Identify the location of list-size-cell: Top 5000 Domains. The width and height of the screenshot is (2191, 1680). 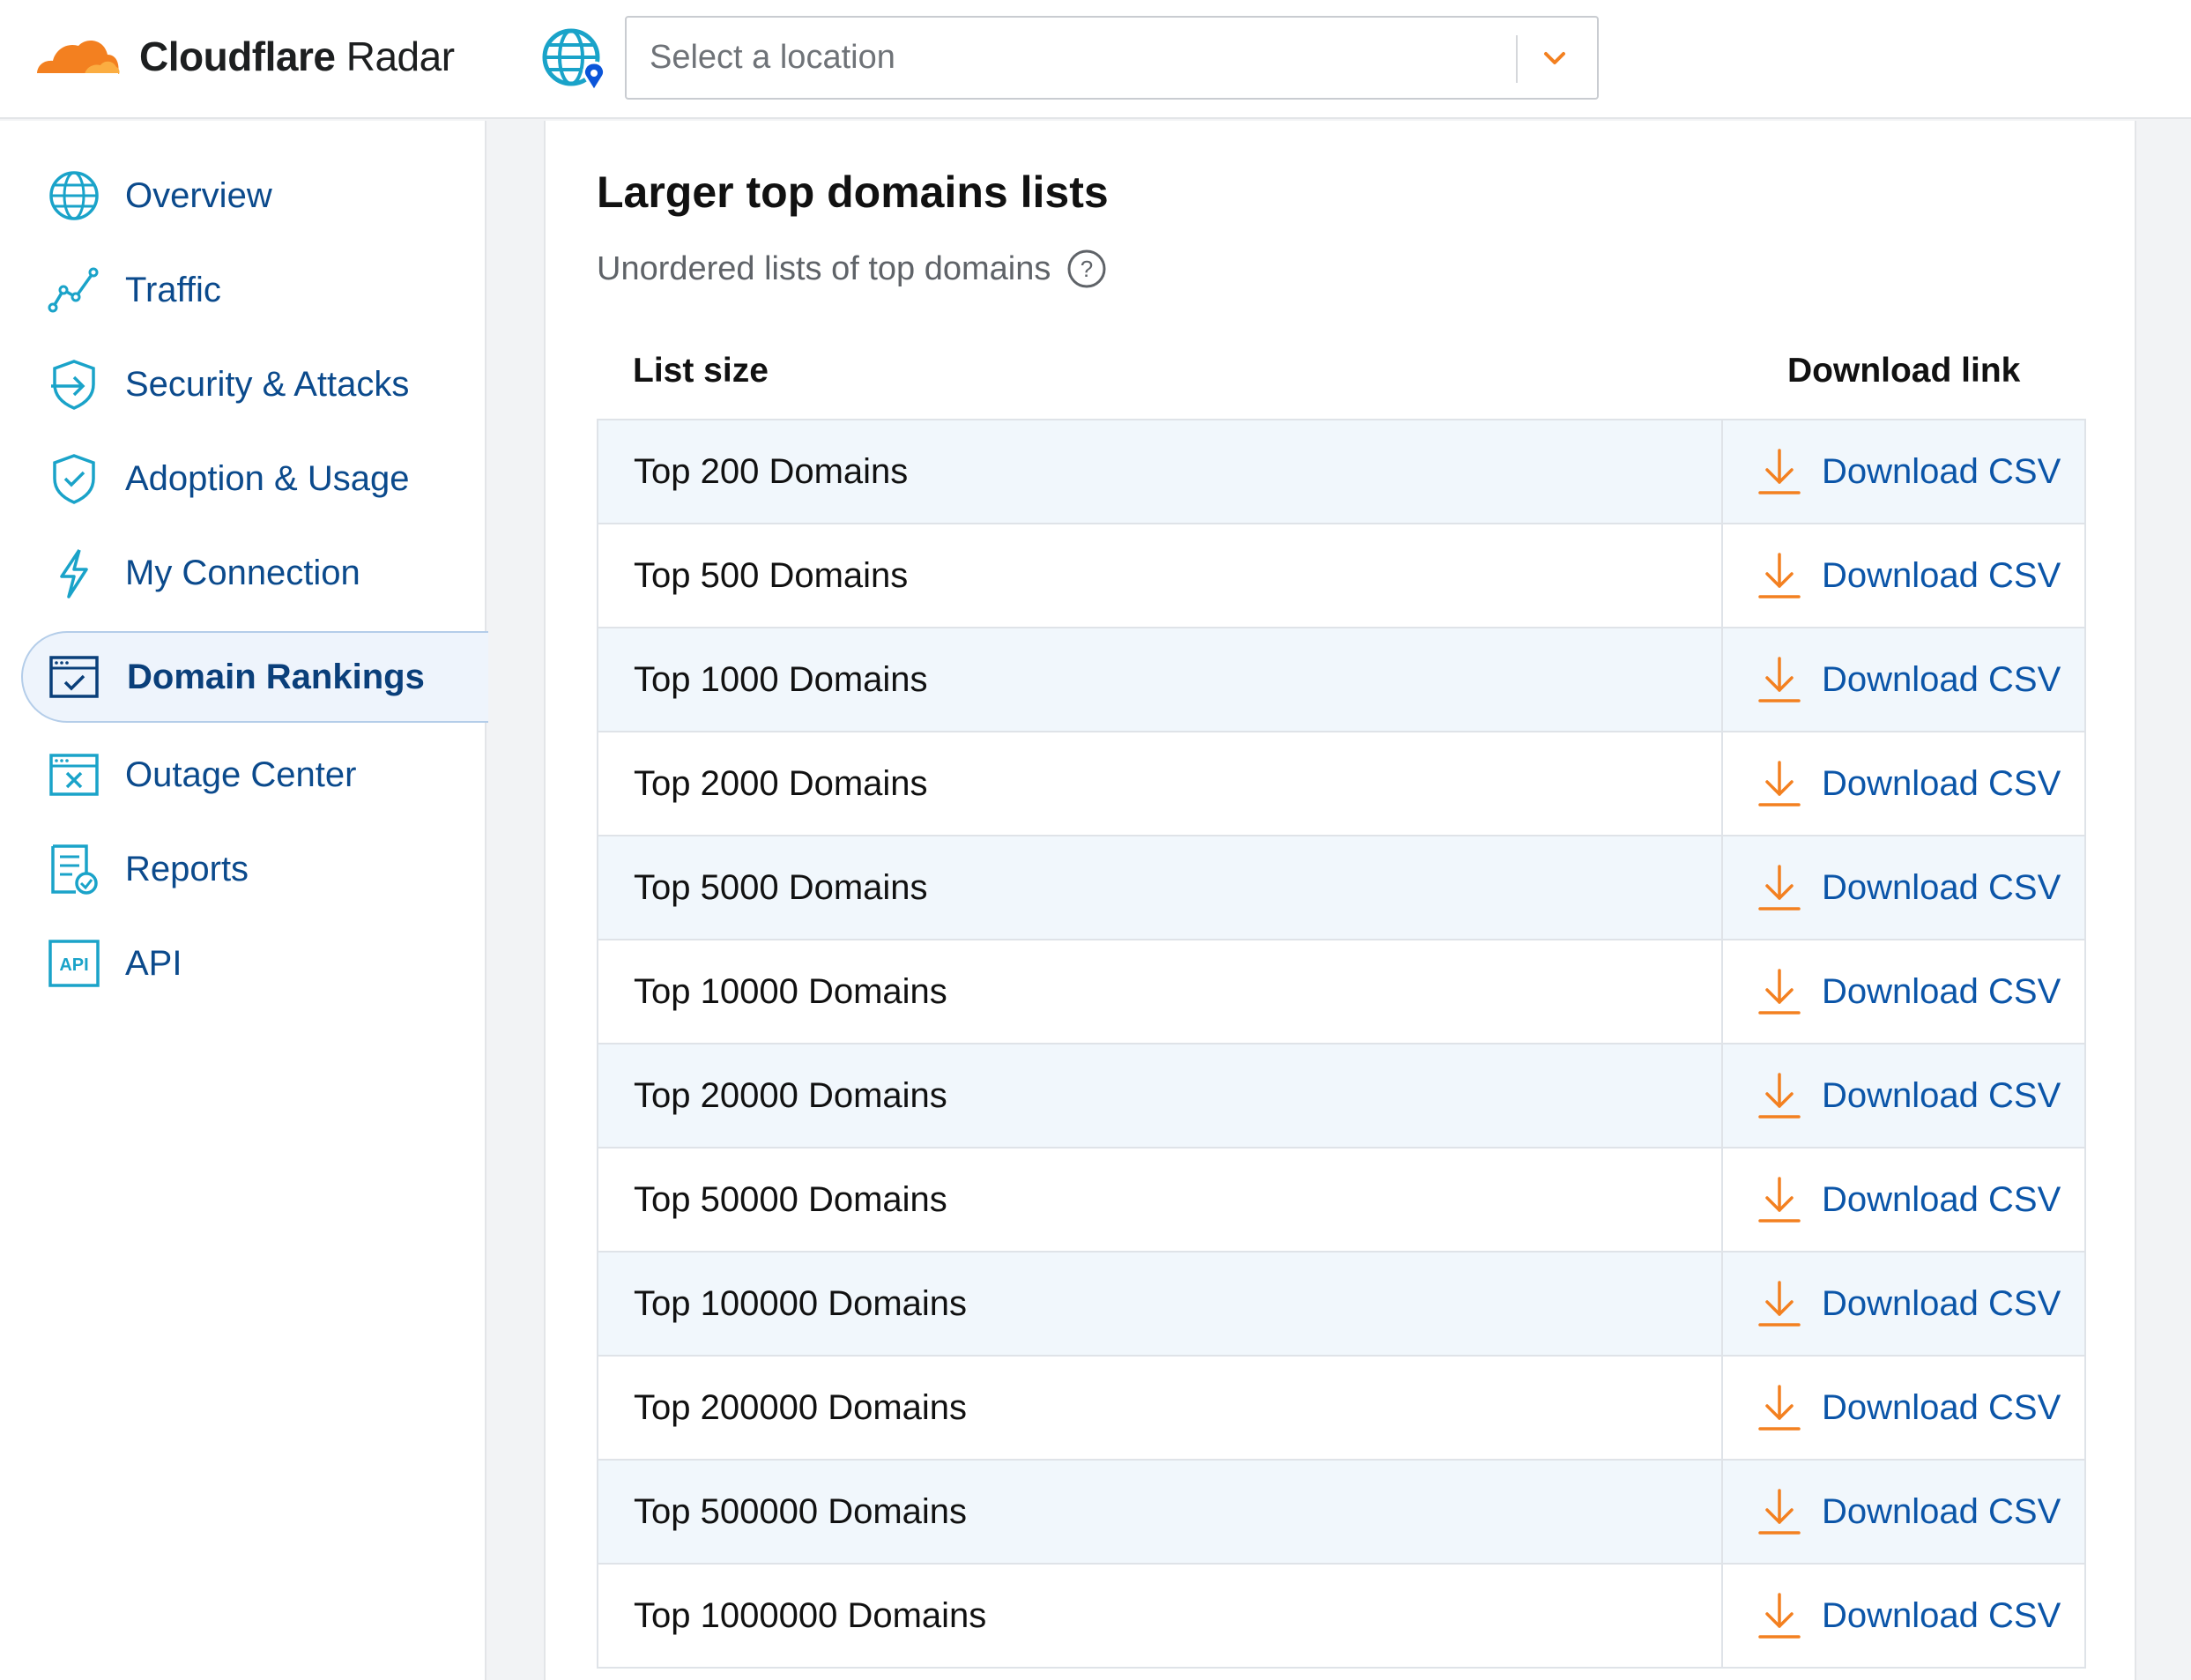
(781, 887).